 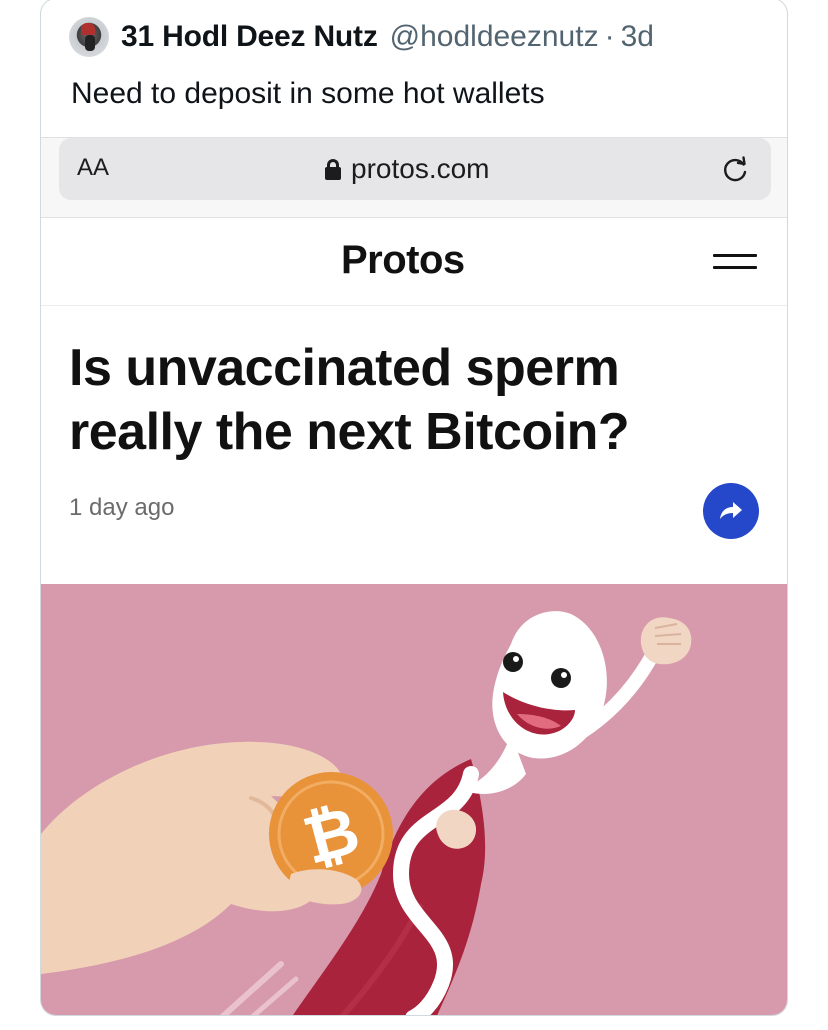 I want to click on display-name: 31 Hodl Deez Nutz, so click(x=249, y=37).